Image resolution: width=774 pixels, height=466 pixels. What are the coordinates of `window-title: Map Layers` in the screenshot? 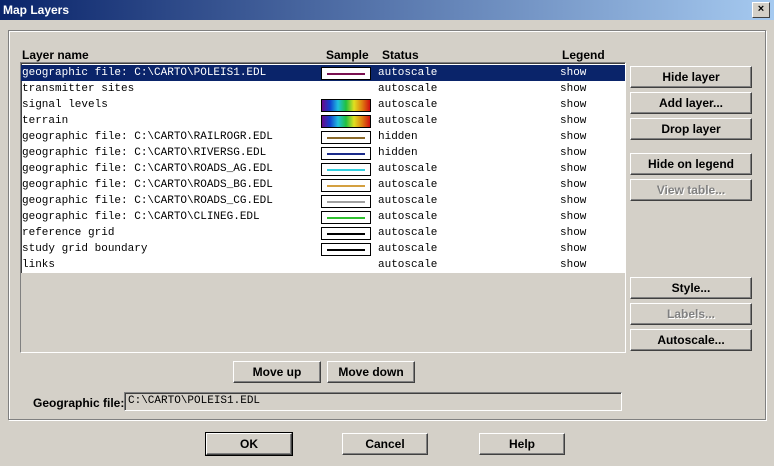 It's located at (36, 10).